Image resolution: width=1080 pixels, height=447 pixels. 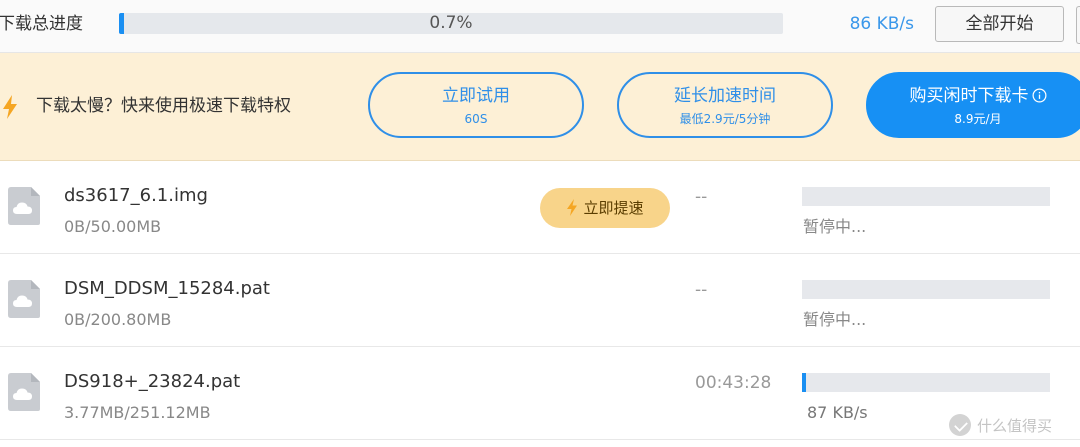 I want to click on buy-card-title-line: 购买闲时下载卡, so click(x=974, y=96).